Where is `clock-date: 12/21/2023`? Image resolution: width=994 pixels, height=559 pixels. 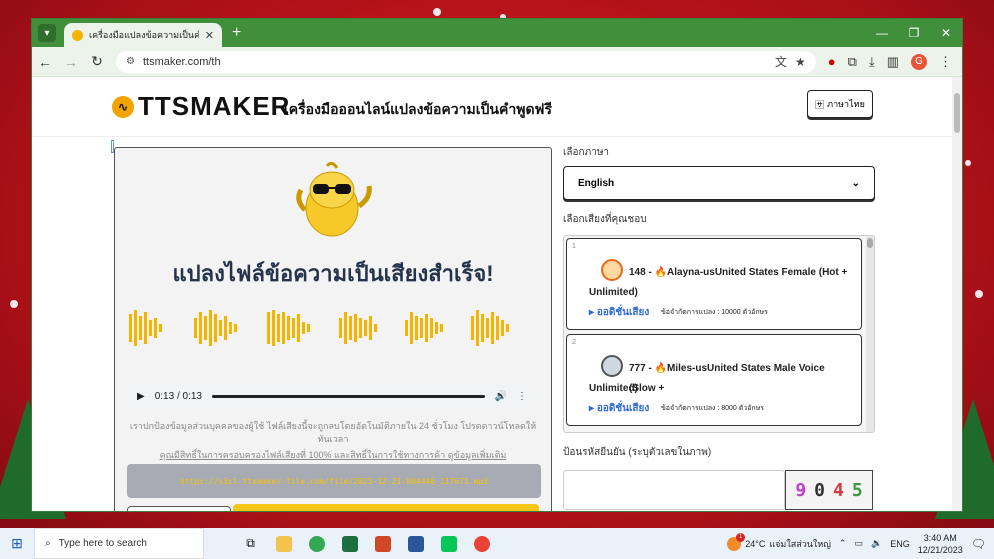
clock-date: 12/21/2023 is located at coordinates (940, 549).